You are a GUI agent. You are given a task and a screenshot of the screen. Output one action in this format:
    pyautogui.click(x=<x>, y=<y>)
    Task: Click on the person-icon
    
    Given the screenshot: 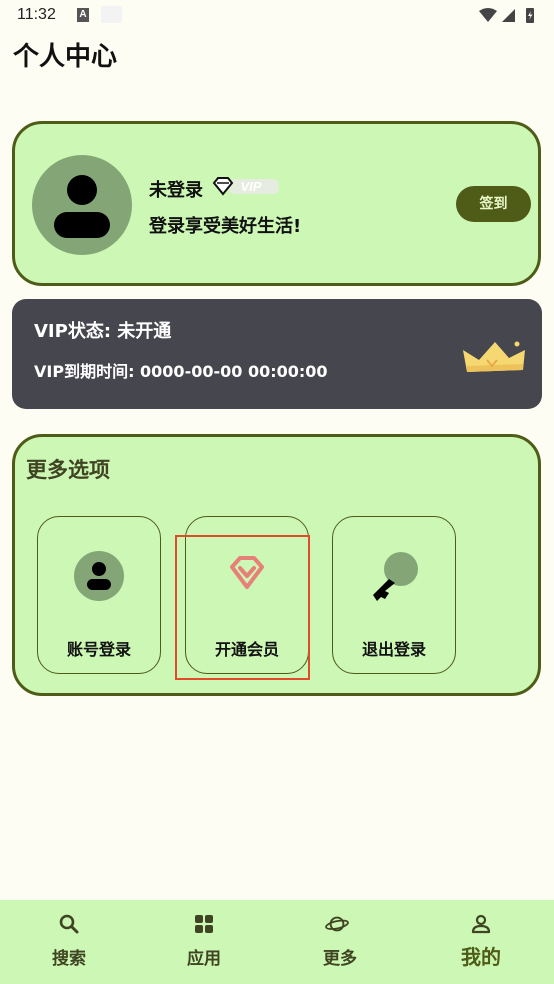 What is the action you would take?
    pyautogui.click(x=481, y=924)
    